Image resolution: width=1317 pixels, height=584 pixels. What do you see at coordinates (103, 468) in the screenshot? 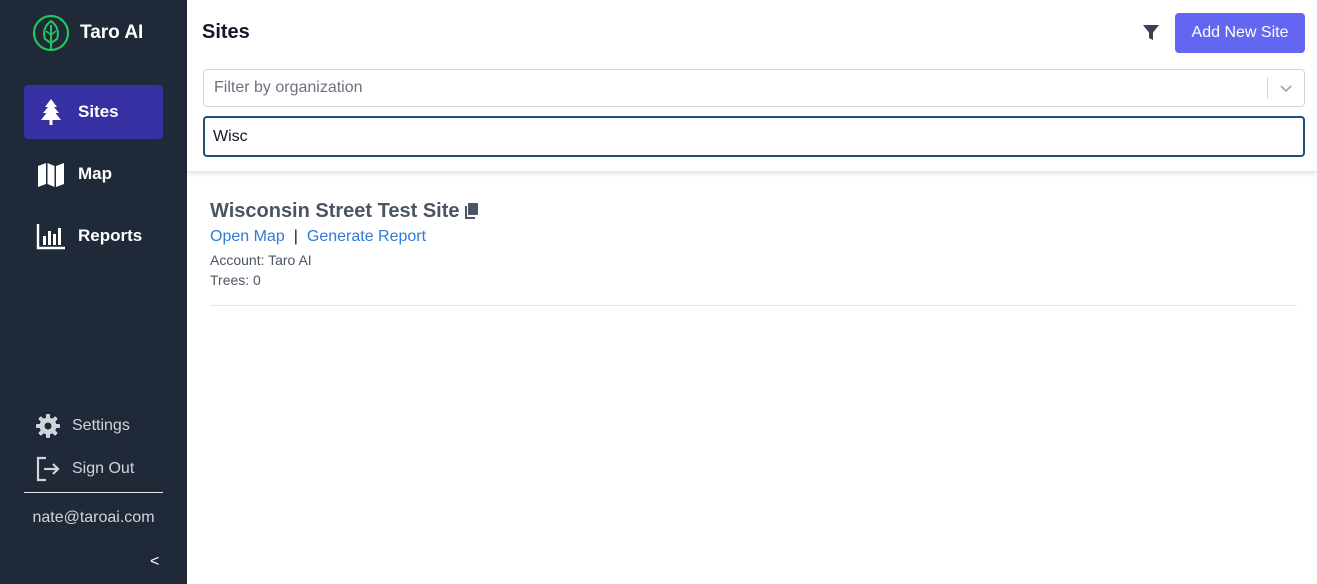
I see `sign-out-label: Sign Out` at bounding box center [103, 468].